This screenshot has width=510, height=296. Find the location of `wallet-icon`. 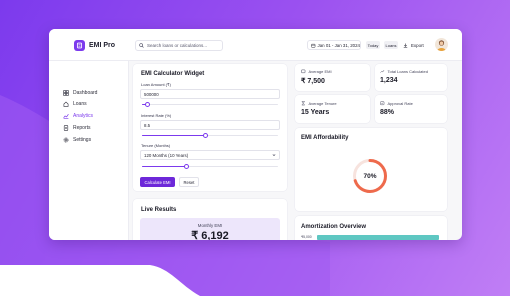

wallet-icon is located at coordinates (303, 71).